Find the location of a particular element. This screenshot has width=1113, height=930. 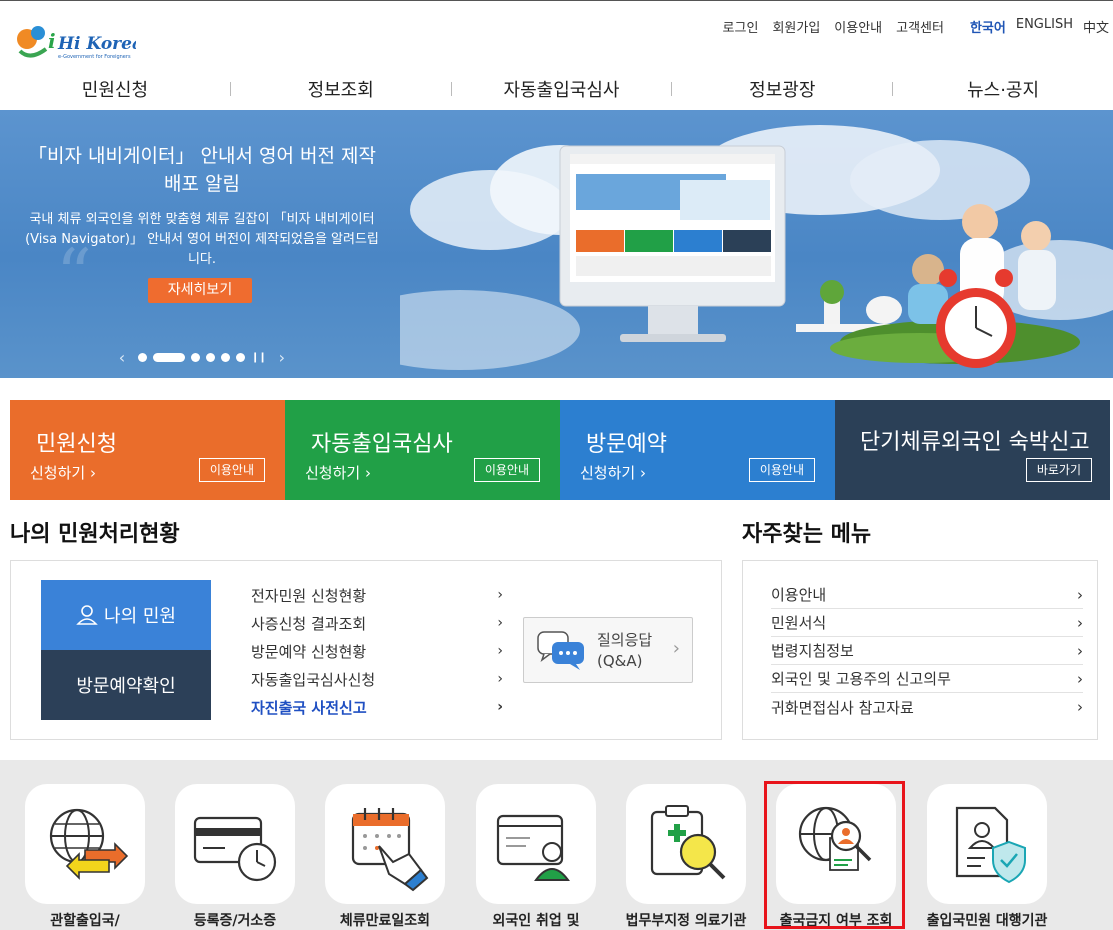

globe-exchange-icon is located at coordinates (89, 844).